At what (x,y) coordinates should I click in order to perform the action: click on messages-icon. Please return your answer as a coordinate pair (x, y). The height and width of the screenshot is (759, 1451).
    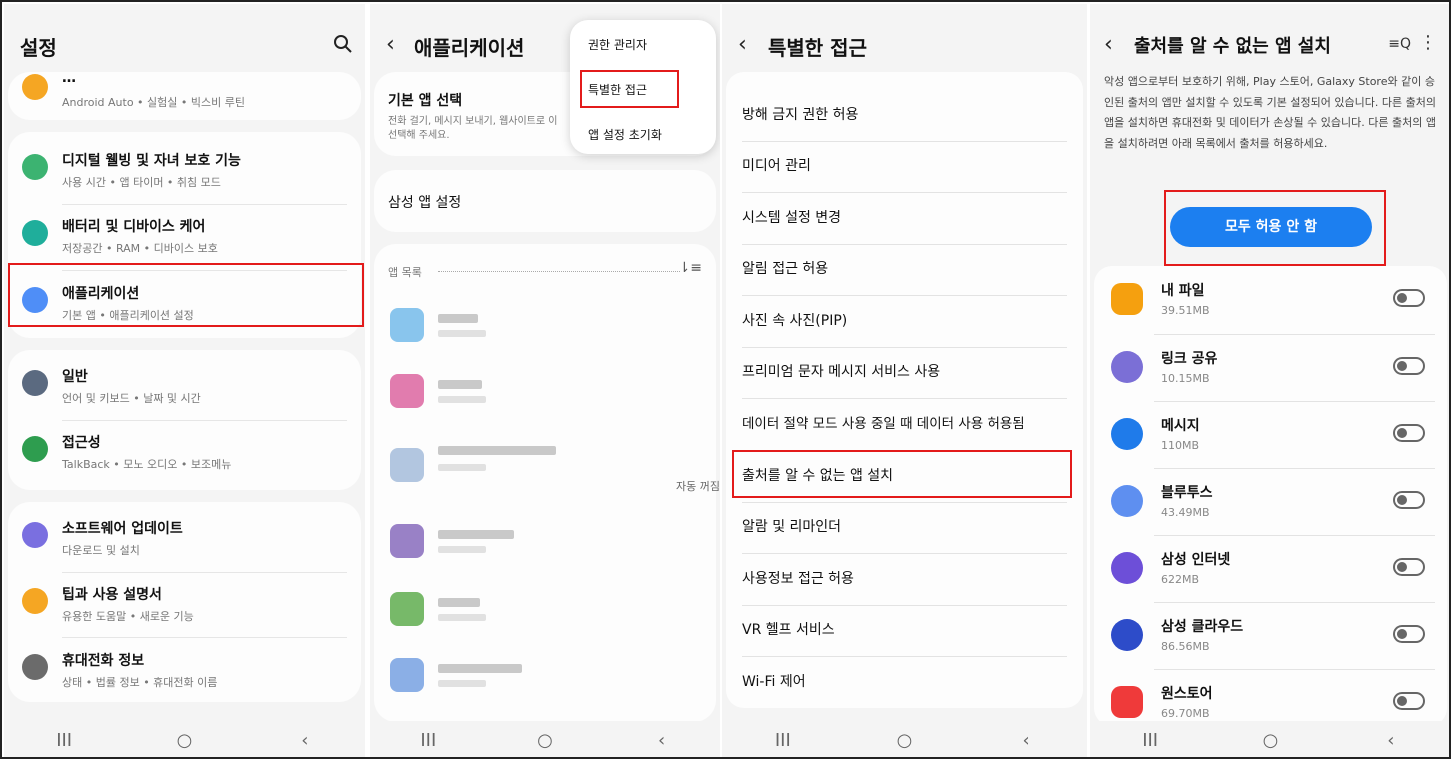
    Looking at the image, I should click on (1127, 434).